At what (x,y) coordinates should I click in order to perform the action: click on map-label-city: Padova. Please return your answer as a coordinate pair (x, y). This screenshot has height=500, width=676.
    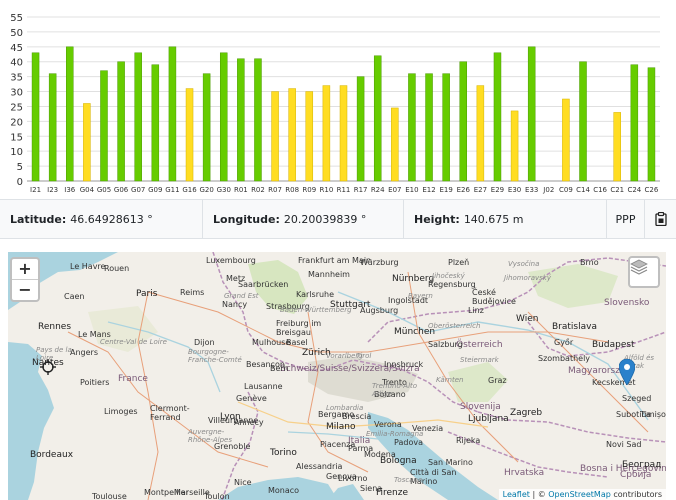
    Looking at the image, I should click on (408, 442).